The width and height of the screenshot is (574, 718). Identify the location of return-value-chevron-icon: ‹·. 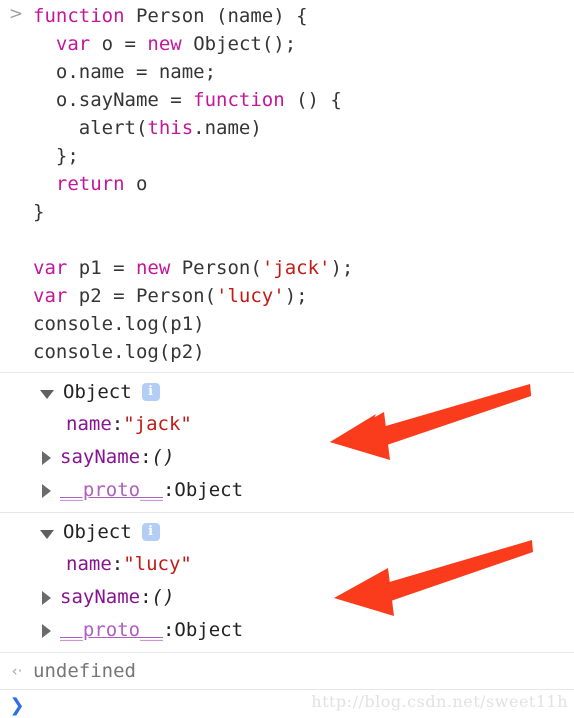
(17, 671).